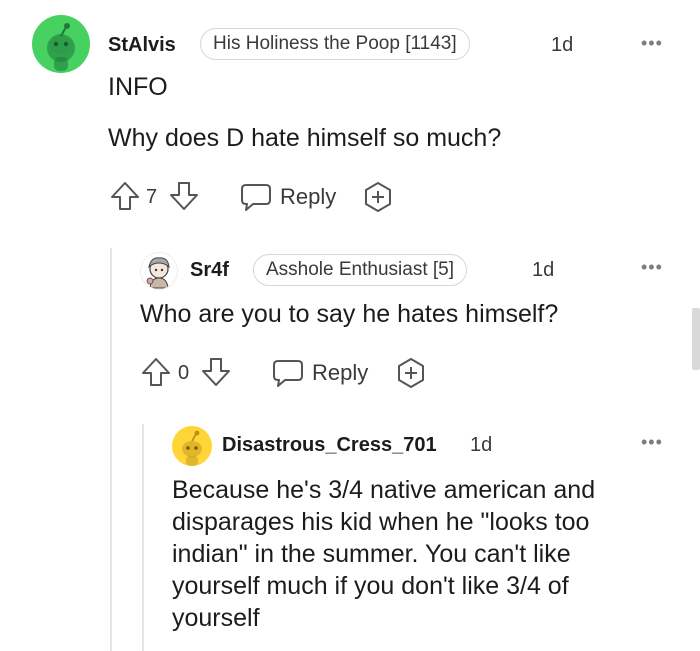  I want to click on username: StAlvis, so click(142, 45).